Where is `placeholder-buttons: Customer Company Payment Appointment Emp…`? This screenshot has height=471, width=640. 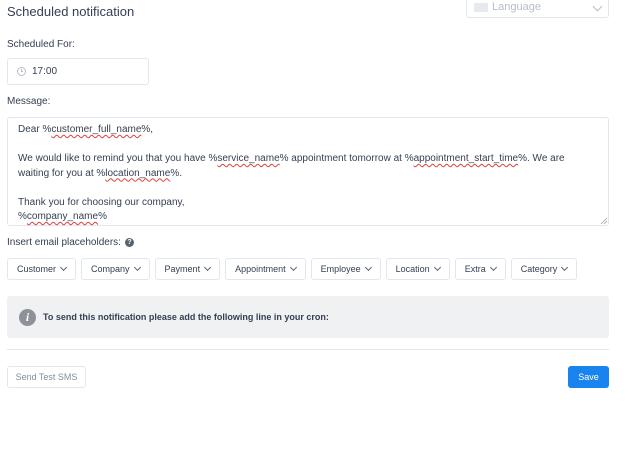 placeholder-buttons: Customer Company Payment Appointment Emp… is located at coordinates (292, 269).